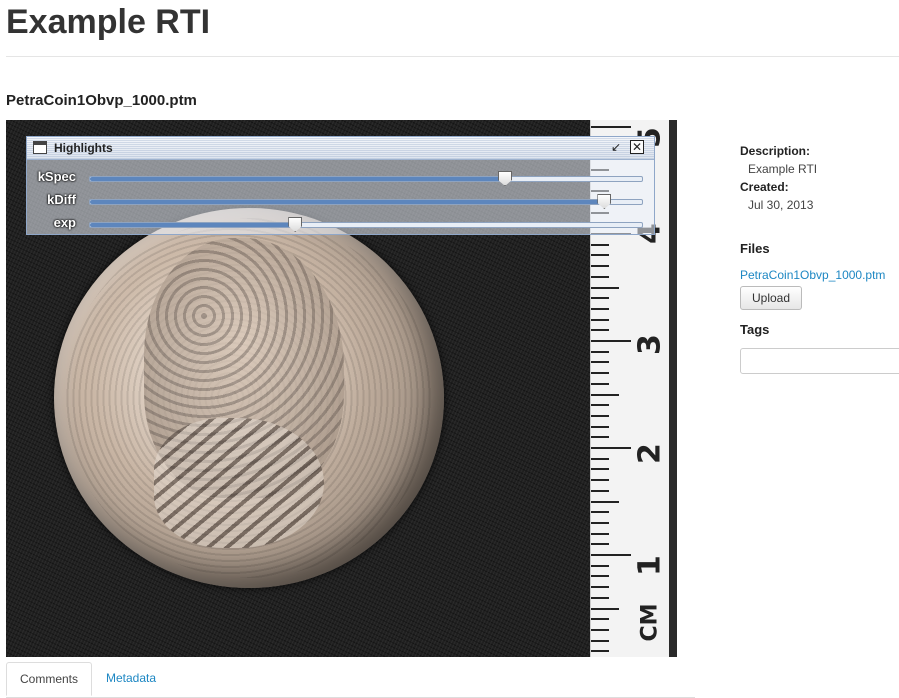 This screenshot has width=899, height=698. Describe the element at coordinates (239, 483) in the screenshot. I see `coin-drapery` at that location.